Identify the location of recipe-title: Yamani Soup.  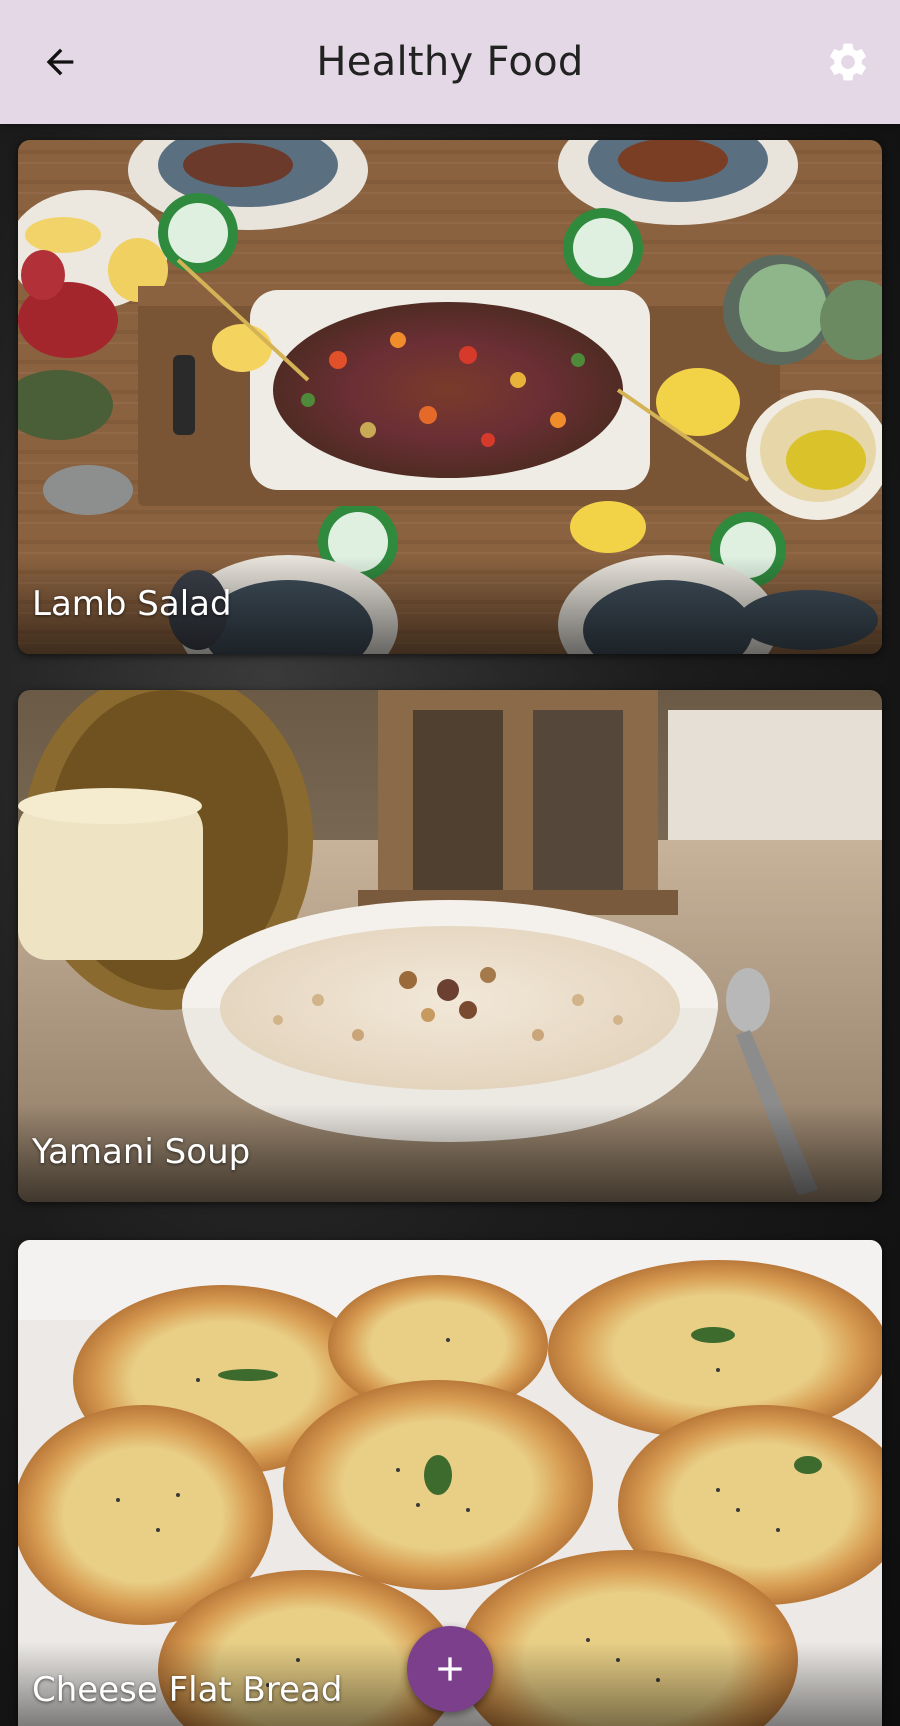
(141, 1152).